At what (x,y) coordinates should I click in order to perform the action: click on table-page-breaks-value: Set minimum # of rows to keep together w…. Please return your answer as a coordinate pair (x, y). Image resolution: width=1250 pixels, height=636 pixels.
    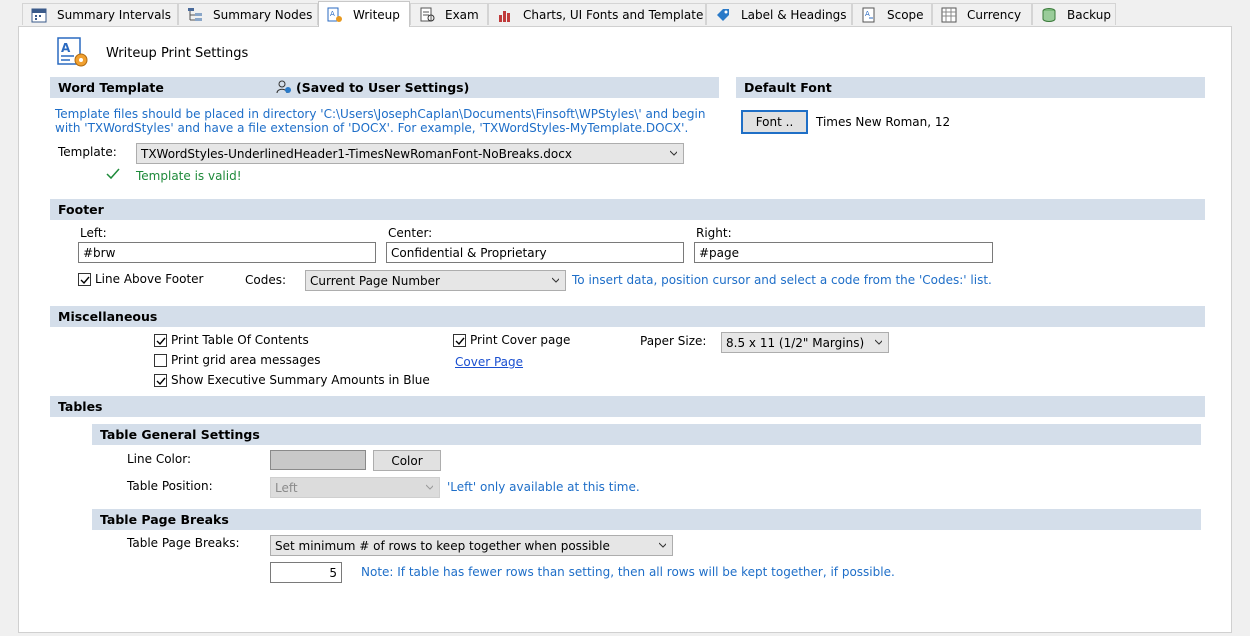
    Looking at the image, I should click on (442, 545).